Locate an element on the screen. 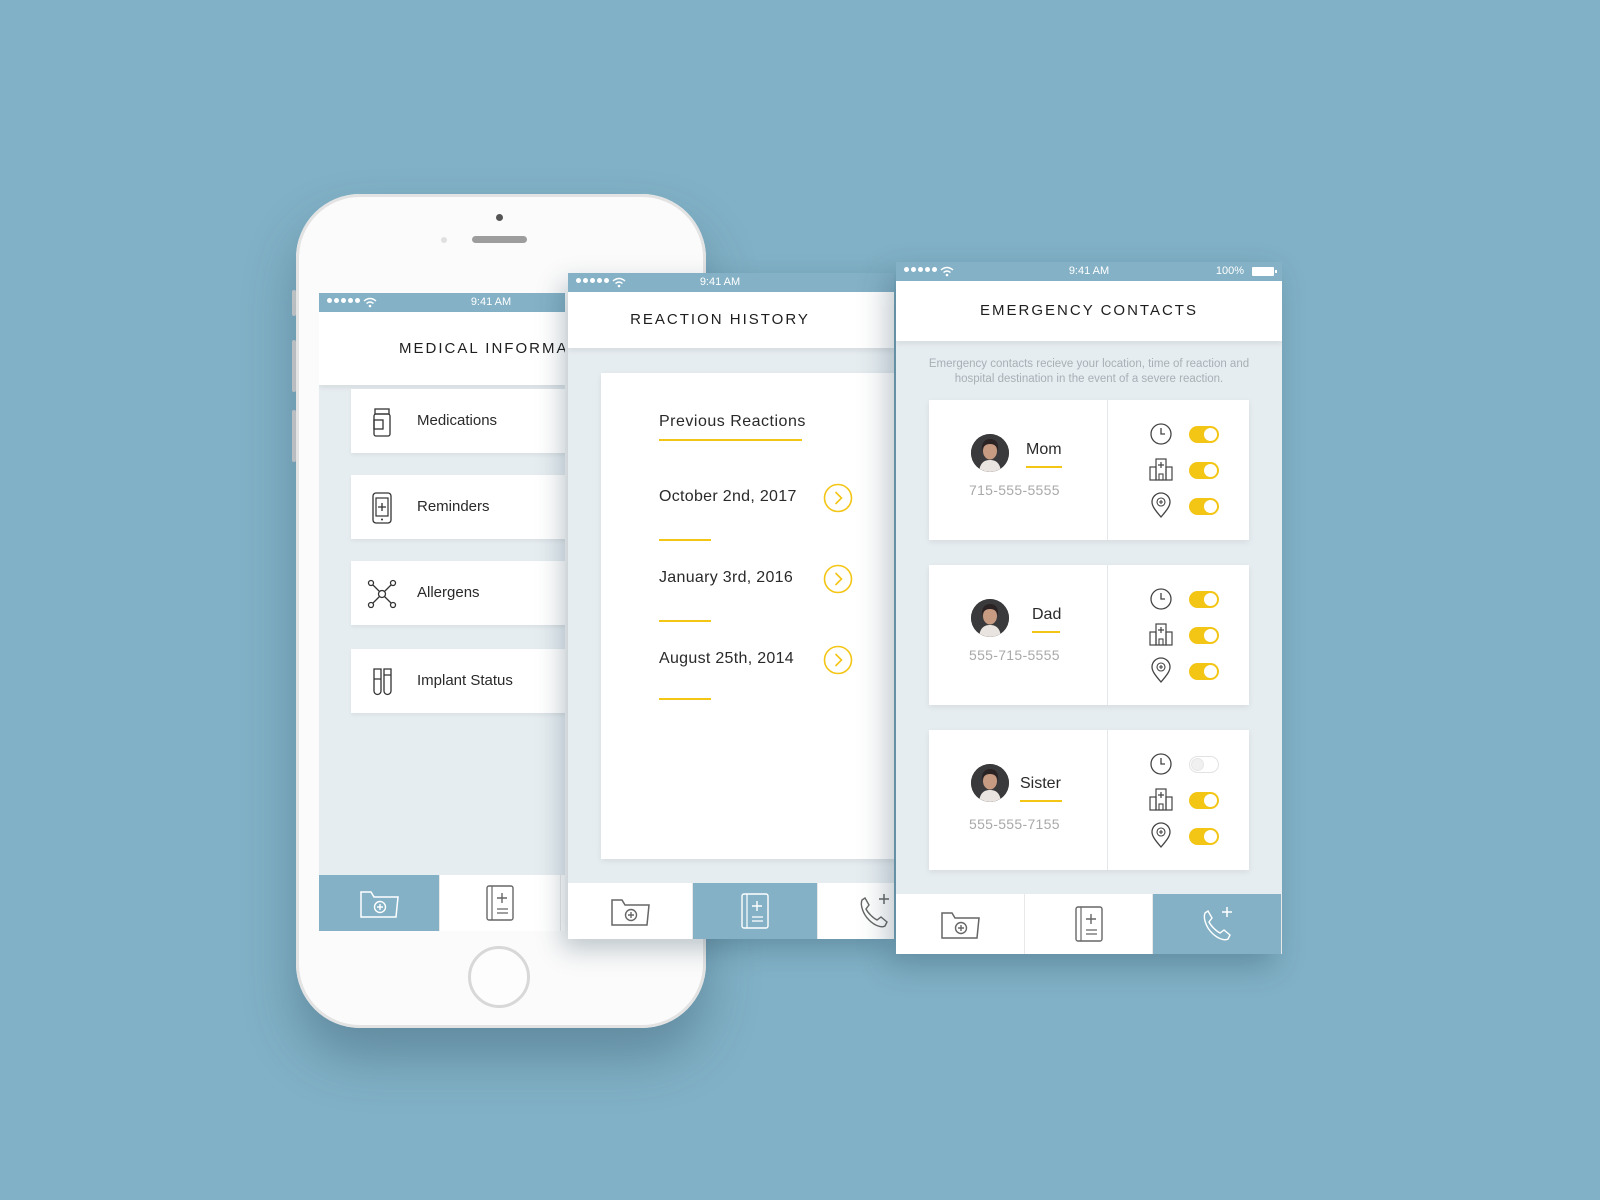 This screenshot has height=1200, width=1600. title-bar: REACTION HISTORY is located at coordinates (731, 320).